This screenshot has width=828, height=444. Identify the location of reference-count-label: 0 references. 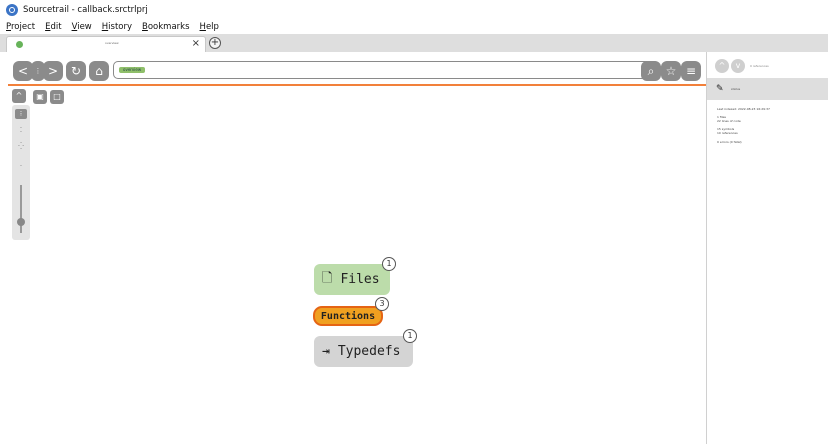
(759, 66).